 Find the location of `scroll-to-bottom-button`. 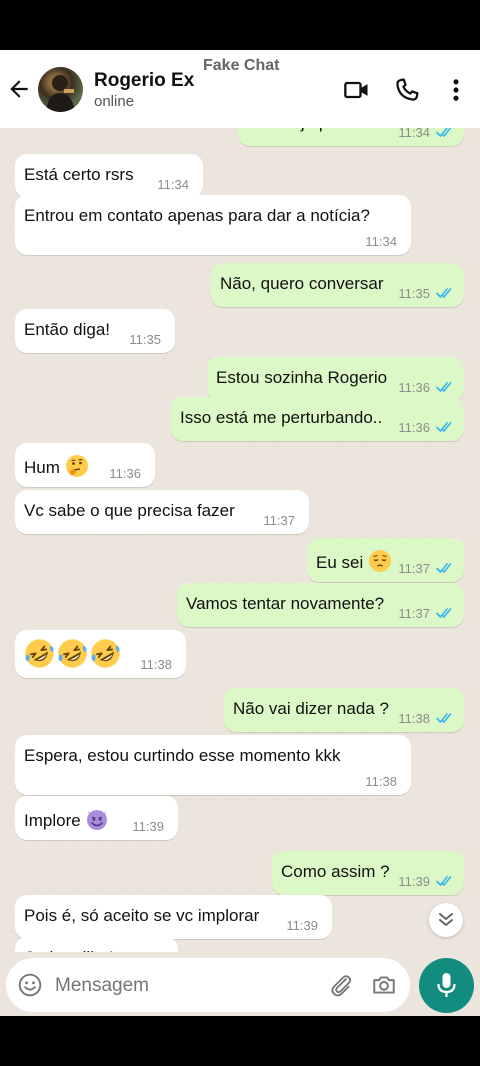

scroll-to-bottom-button is located at coordinates (446, 920).